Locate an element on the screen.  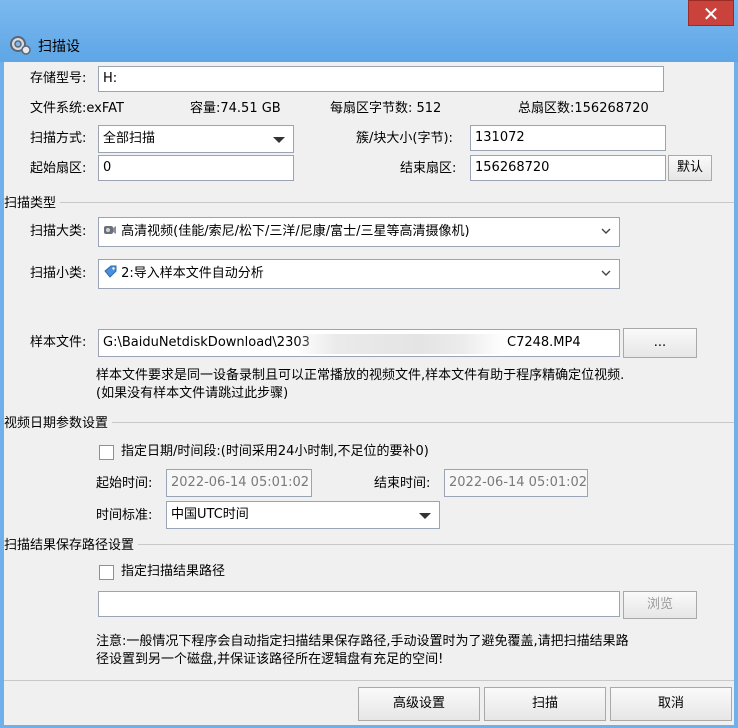
start-time-label: 起始时间: is located at coordinates (124, 483).